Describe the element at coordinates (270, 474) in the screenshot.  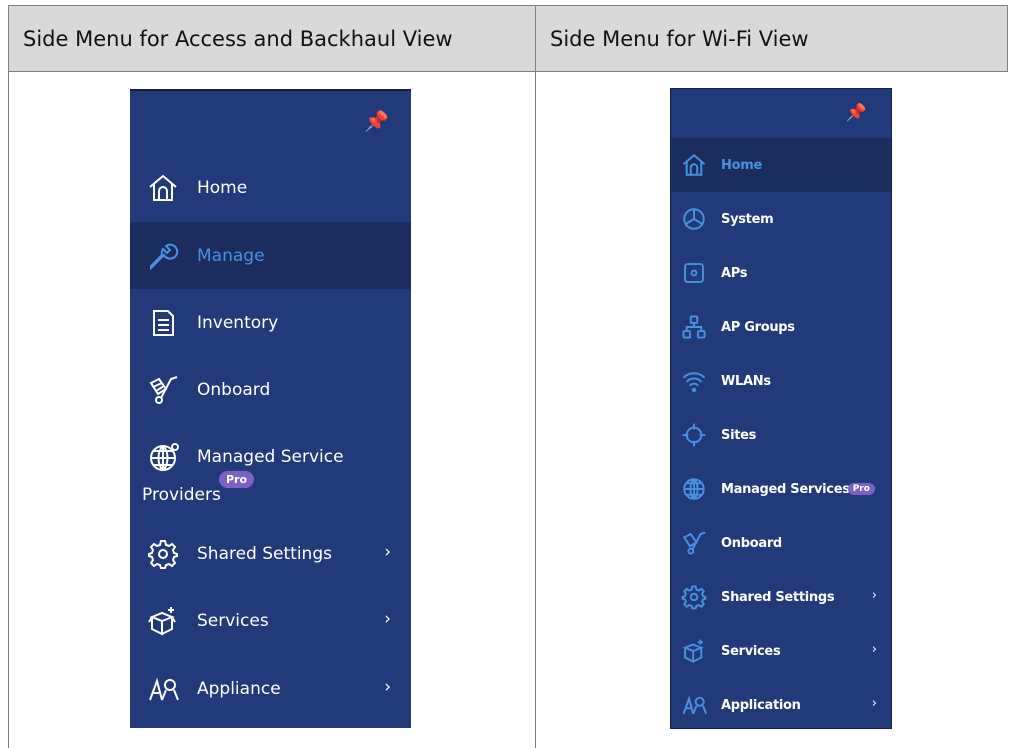
I see `menu-item-managed-service-providers: Managed Service Pro Providers` at that location.